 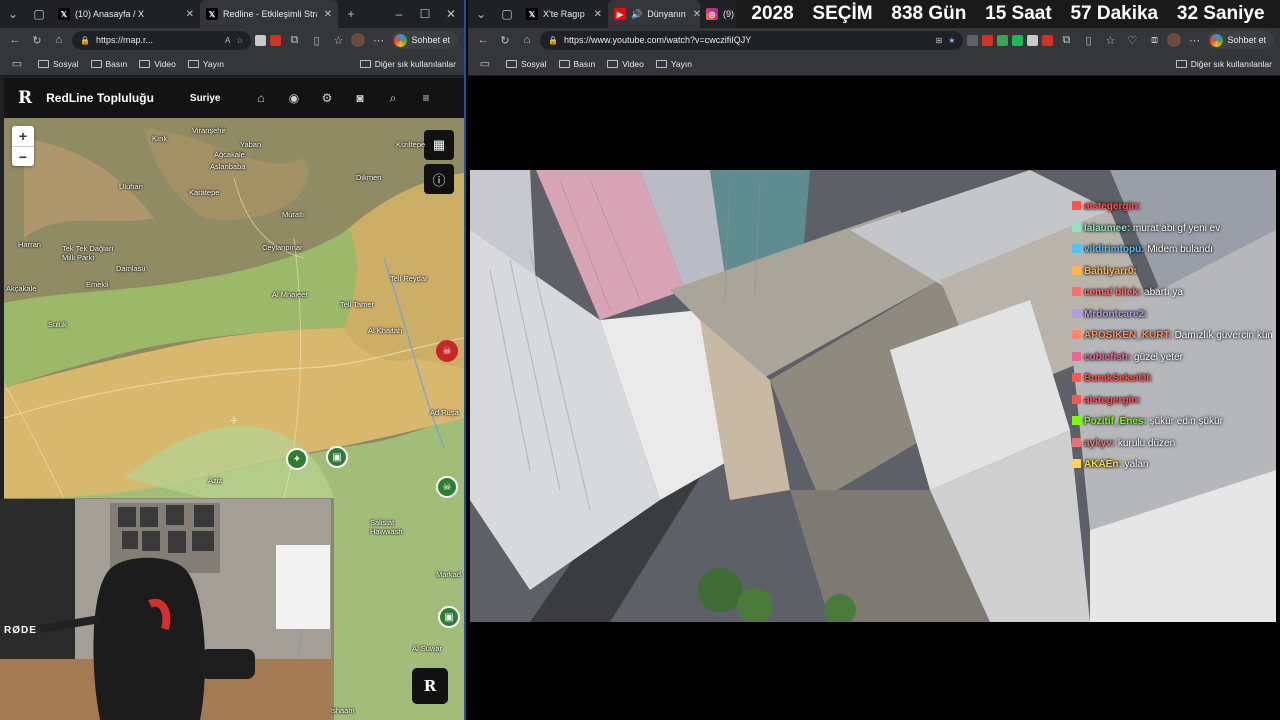 I want to click on tab-anasayfa: 𝕏 (10) Anasayfa / X ✕, so click(x=126, y=14).